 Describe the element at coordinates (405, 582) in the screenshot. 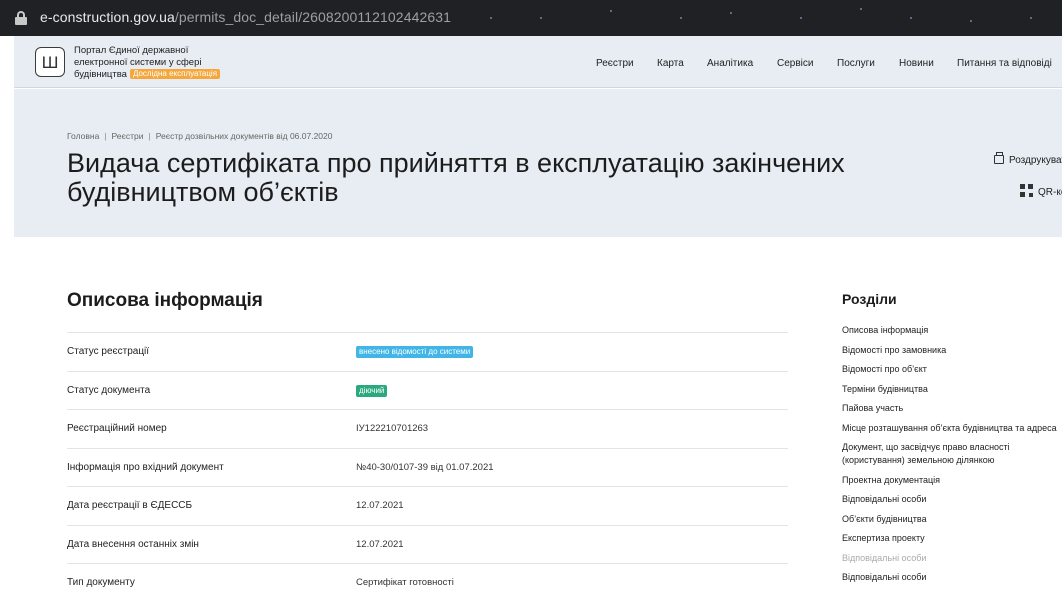

I see `row-value: Сертифікат готовності` at that location.